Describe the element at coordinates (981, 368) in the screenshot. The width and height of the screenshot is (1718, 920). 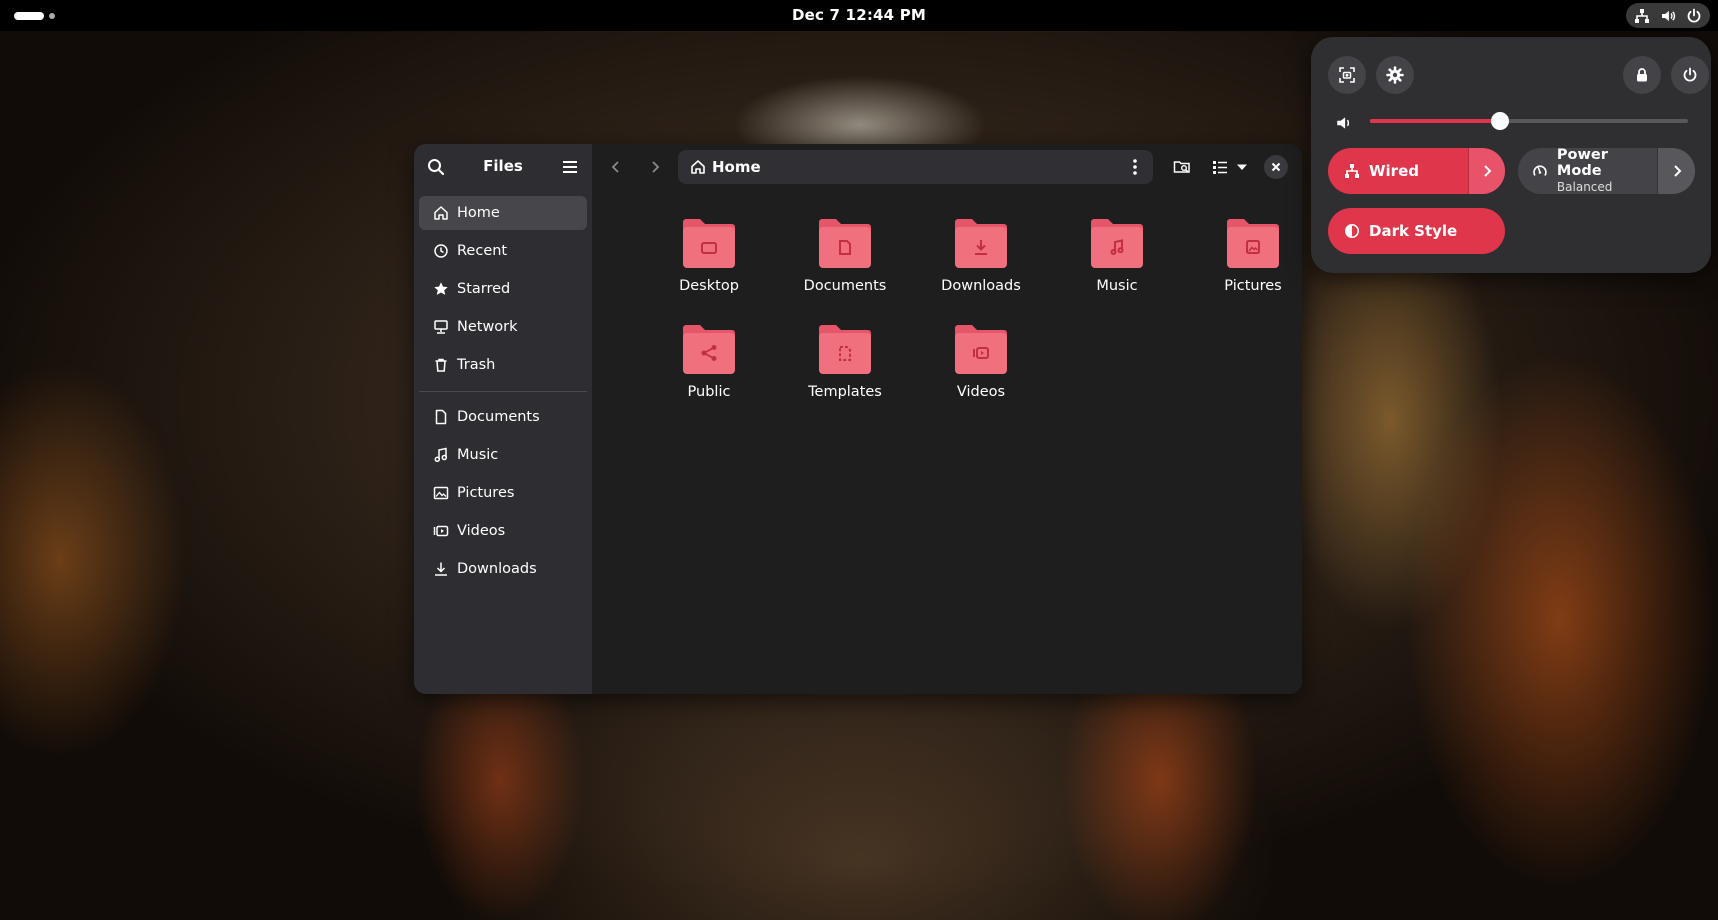
I see `folder-videos: Videos` at that location.